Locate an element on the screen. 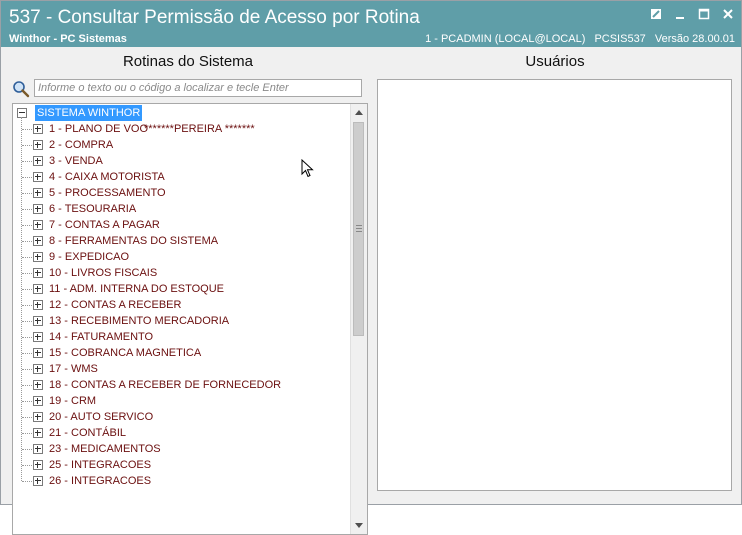  tree-item-label: 5 - PROCESSAMENTO is located at coordinates (107, 193).